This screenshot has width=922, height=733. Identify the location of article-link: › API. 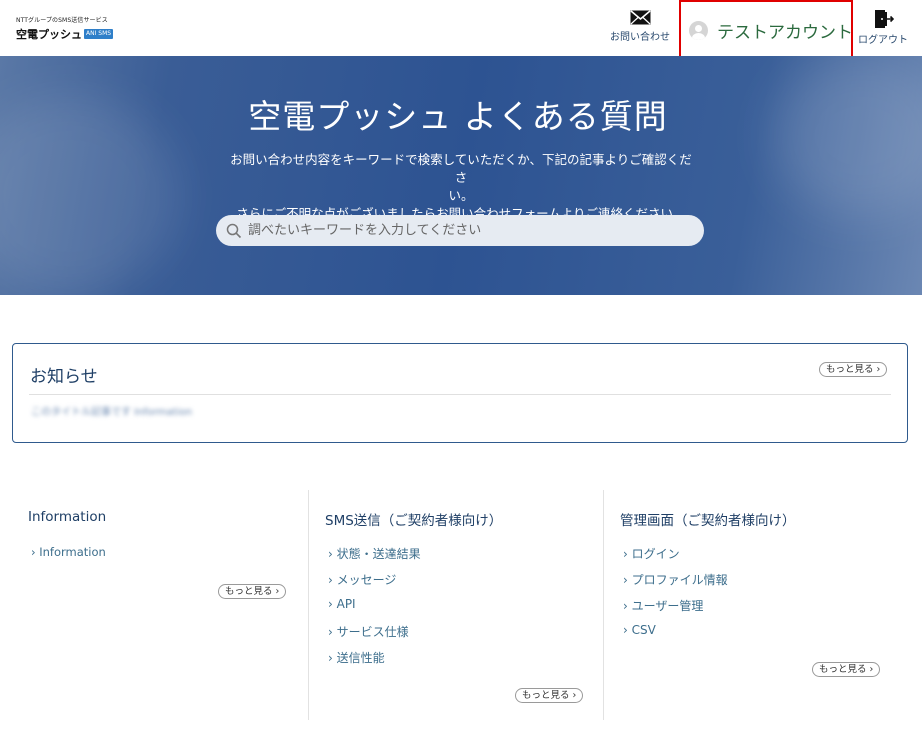
(374, 610).